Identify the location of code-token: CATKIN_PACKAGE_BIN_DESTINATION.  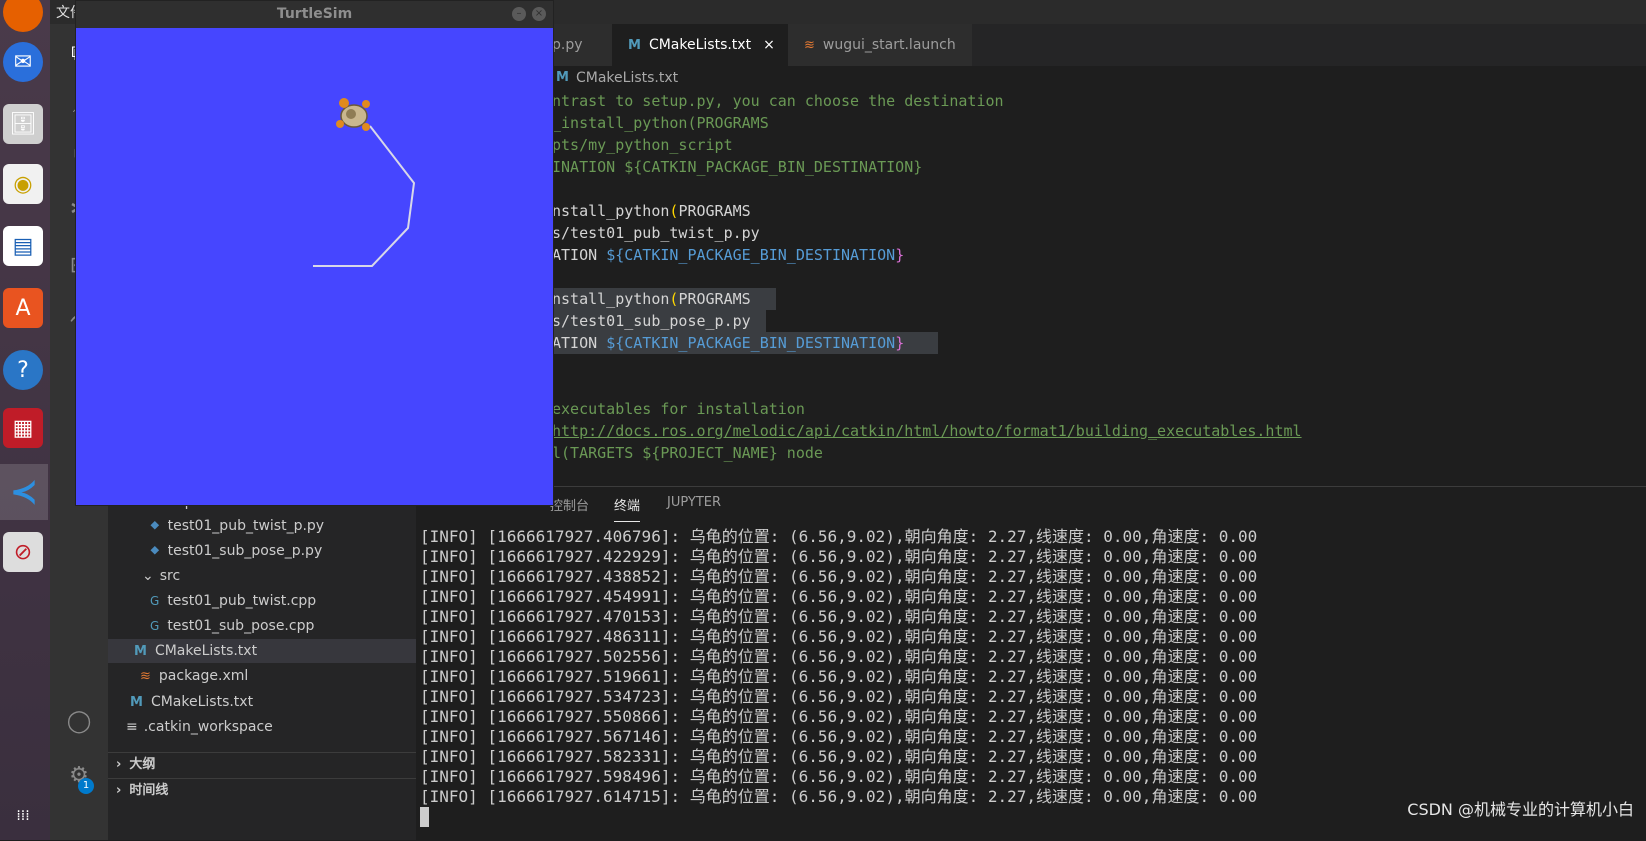
(760, 343).